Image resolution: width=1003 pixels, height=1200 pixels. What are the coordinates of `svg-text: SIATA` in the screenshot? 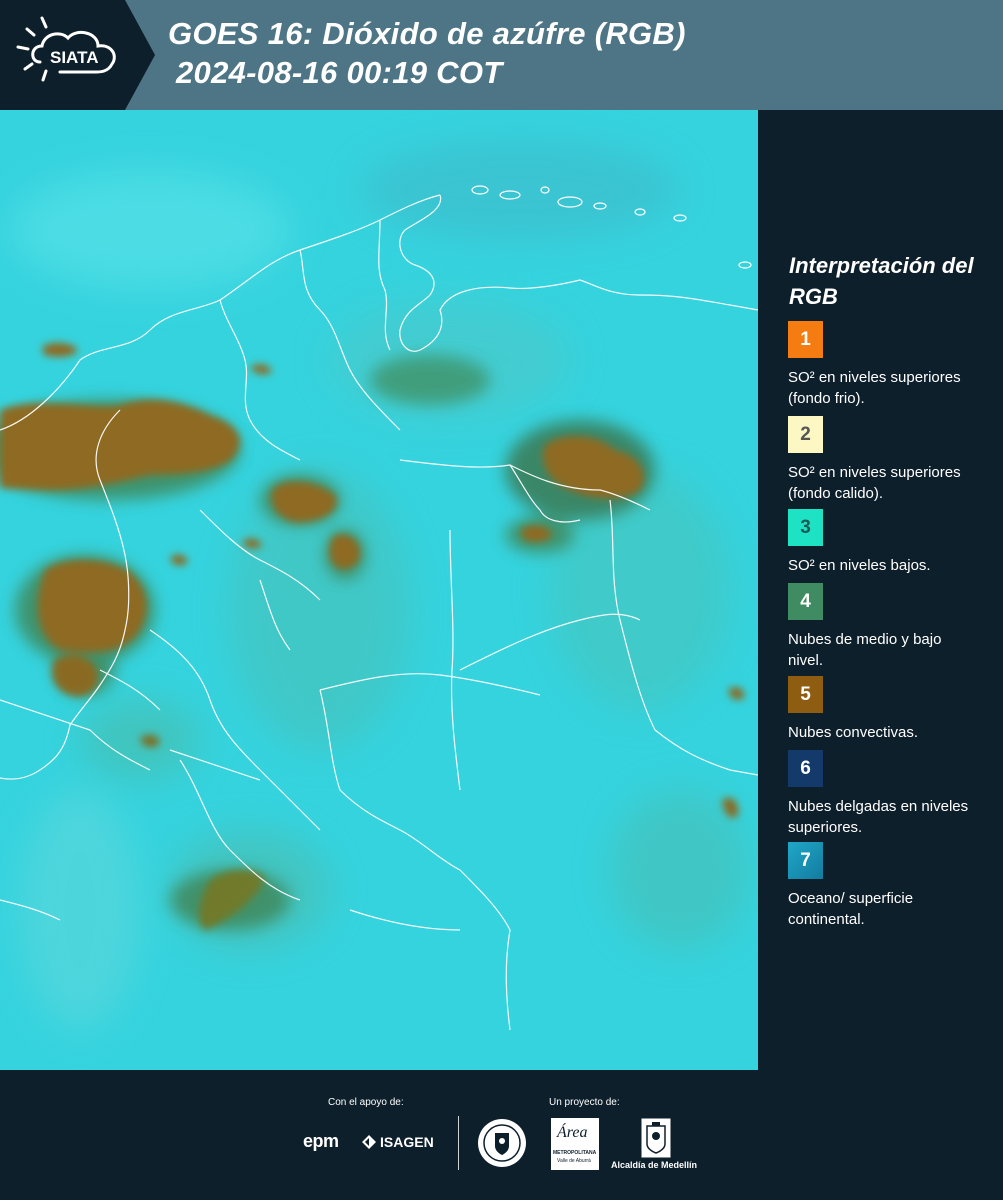 It's located at (74, 57).